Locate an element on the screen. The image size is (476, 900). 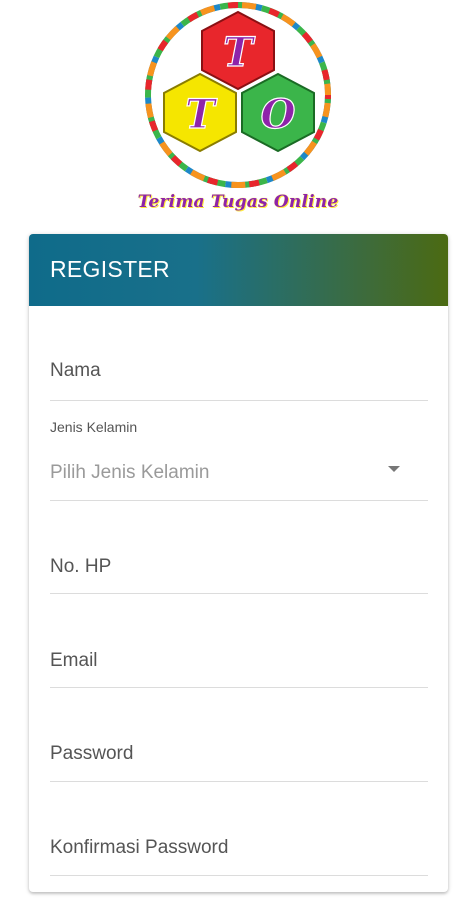
logo-letter-top: T is located at coordinates (239, 52).